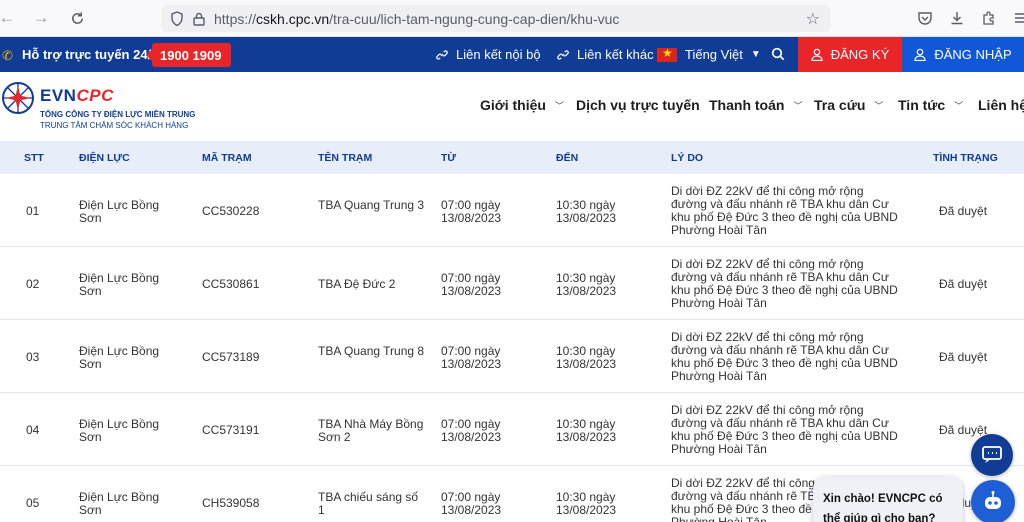 This screenshot has width=1024, height=522. What do you see at coordinates (227, 158) in the screenshot?
I see `col-ma-tram: MÃ TRẠM` at bounding box center [227, 158].